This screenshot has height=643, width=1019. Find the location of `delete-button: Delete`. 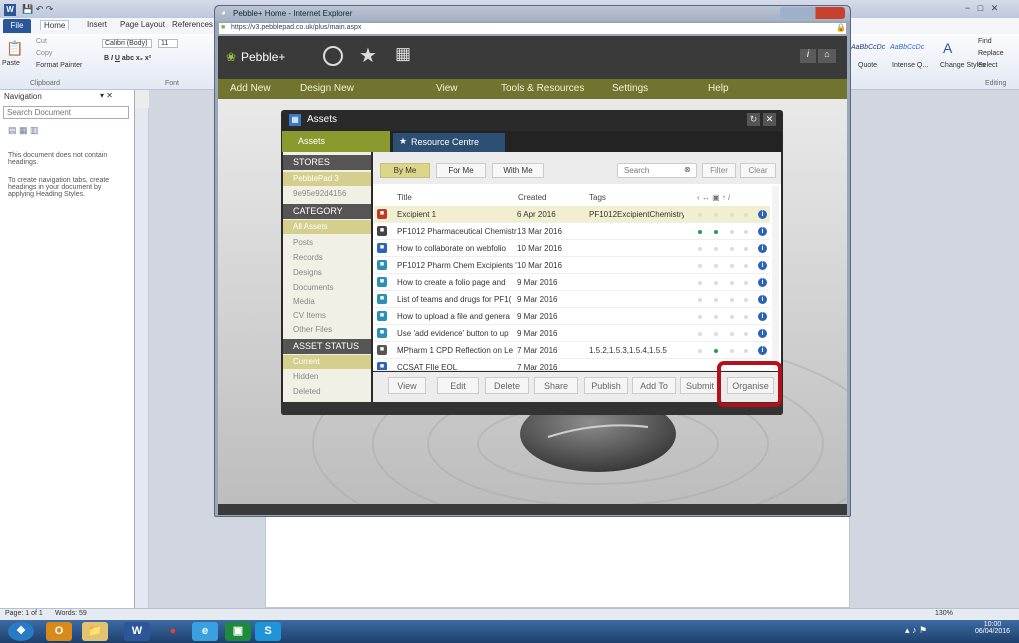

delete-button: Delete is located at coordinates (507, 385).